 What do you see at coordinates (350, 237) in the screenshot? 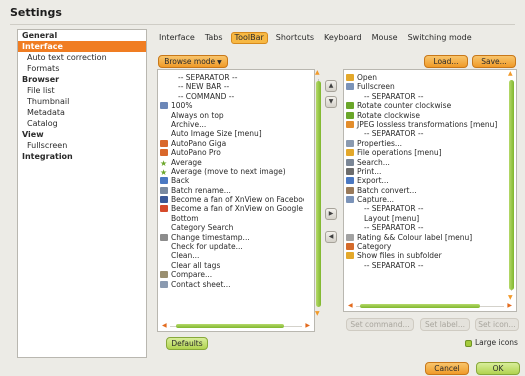
I see `rating-icon` at bounding box center [350, 237].